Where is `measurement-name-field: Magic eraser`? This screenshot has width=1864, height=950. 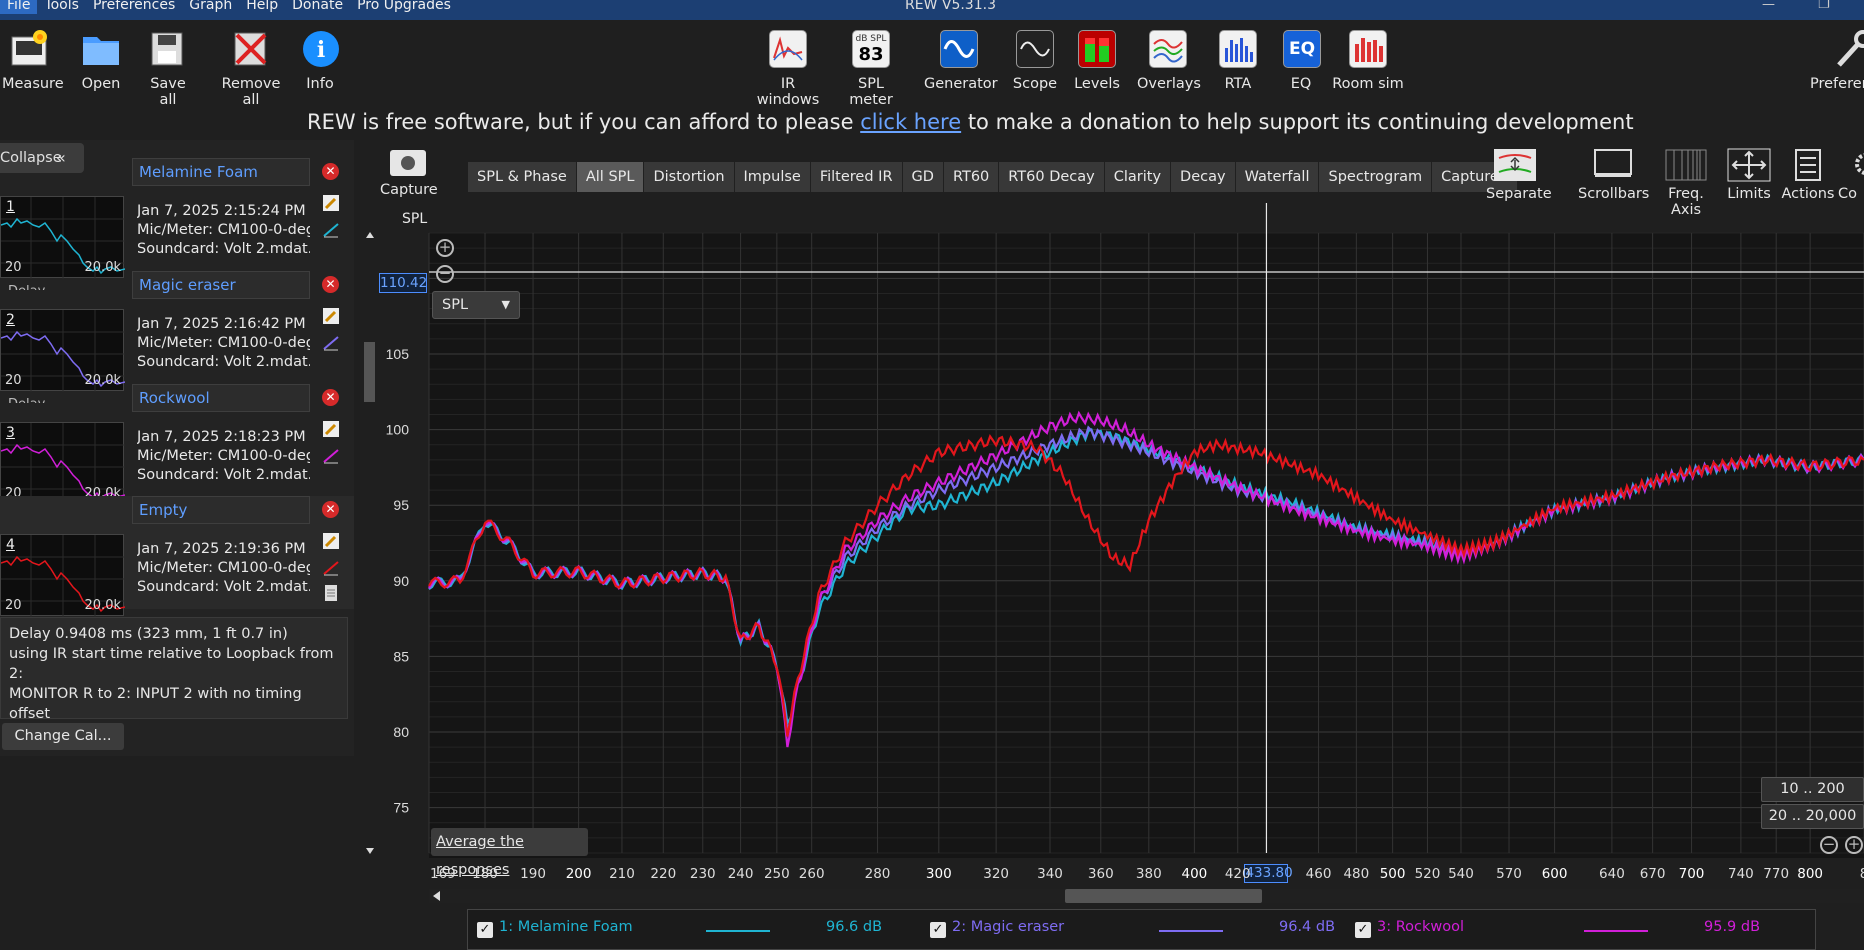 measurement-name-field: Magic eraser is located at coordinates (221, 285).